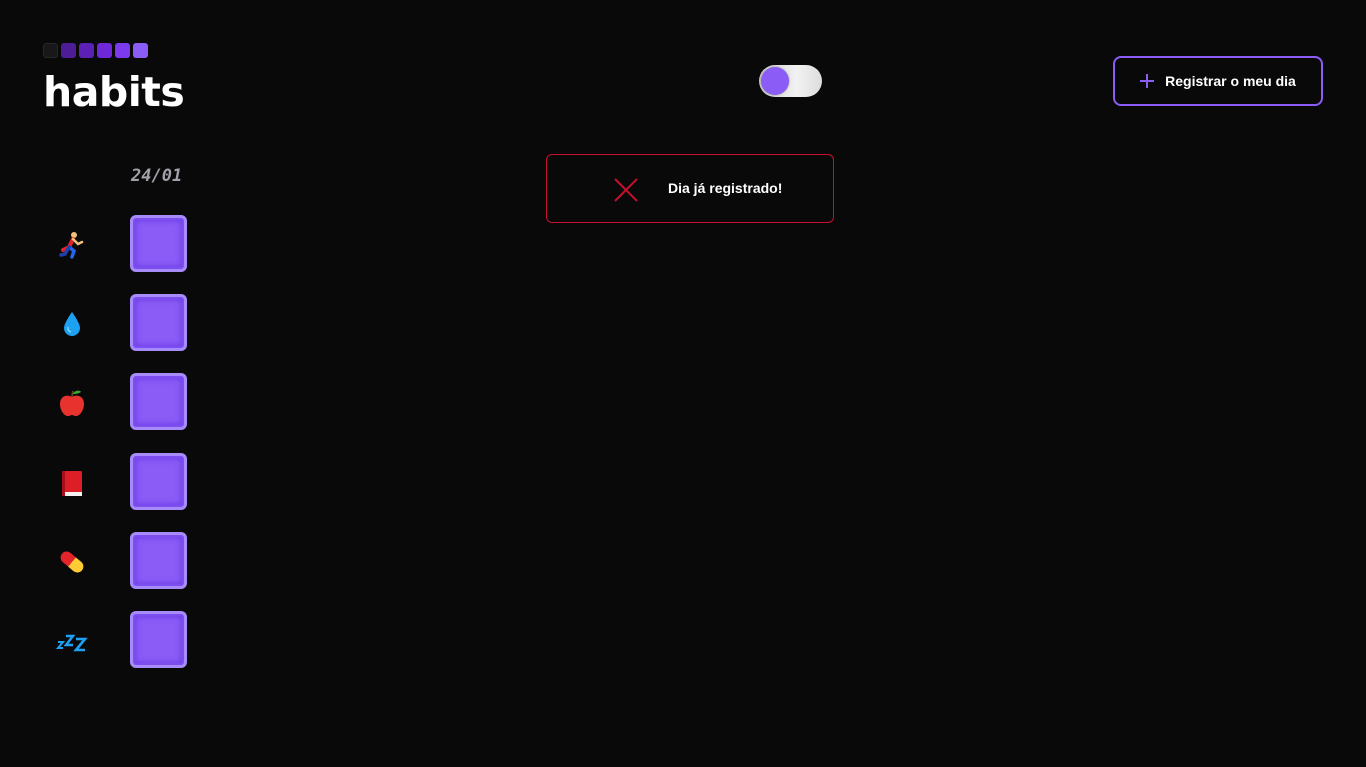 The image size is (1366, 767). I want to click on error-toast: Dia já registrado!, so click(690, 188).